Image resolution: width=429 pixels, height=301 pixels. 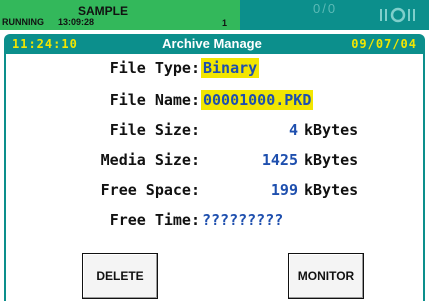 What do you see at coordinates (102, 11) in the screenshot?
I see `batch-name: SAMPLE` at bounding box center [102, 11].